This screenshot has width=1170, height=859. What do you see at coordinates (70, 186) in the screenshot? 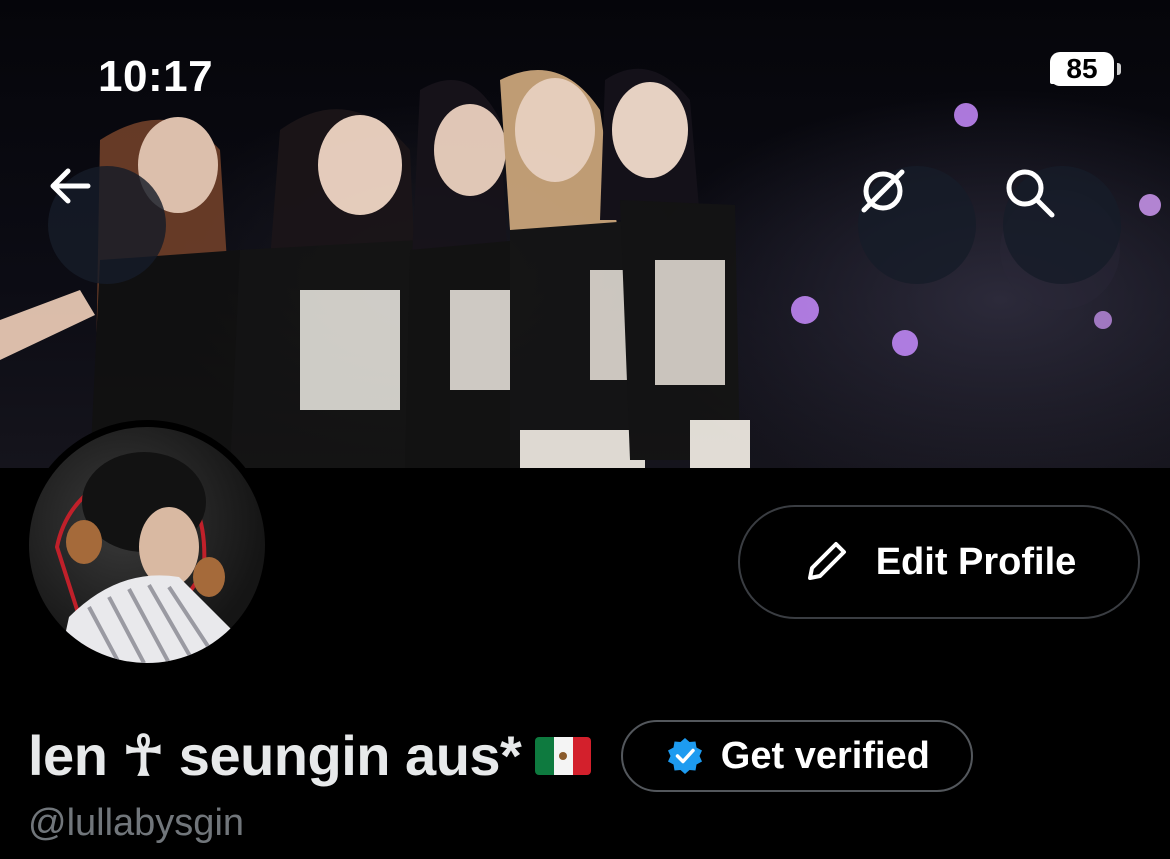
I see `arrow-left-icon` at bounding box center [70, 186].